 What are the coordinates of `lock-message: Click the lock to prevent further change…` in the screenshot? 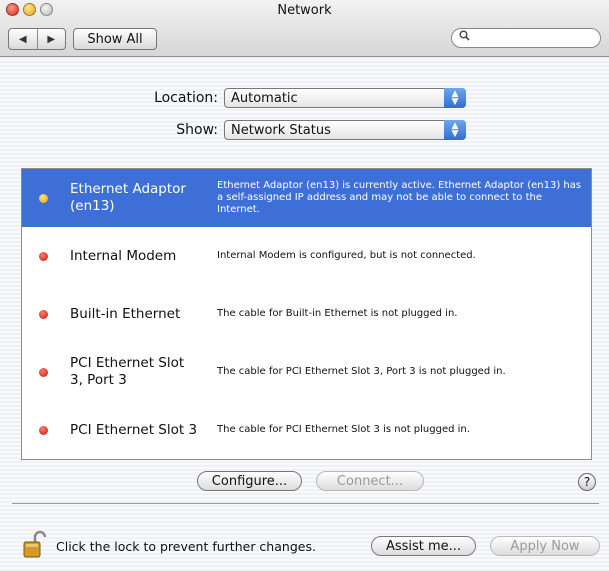 It's located at (186, 546).